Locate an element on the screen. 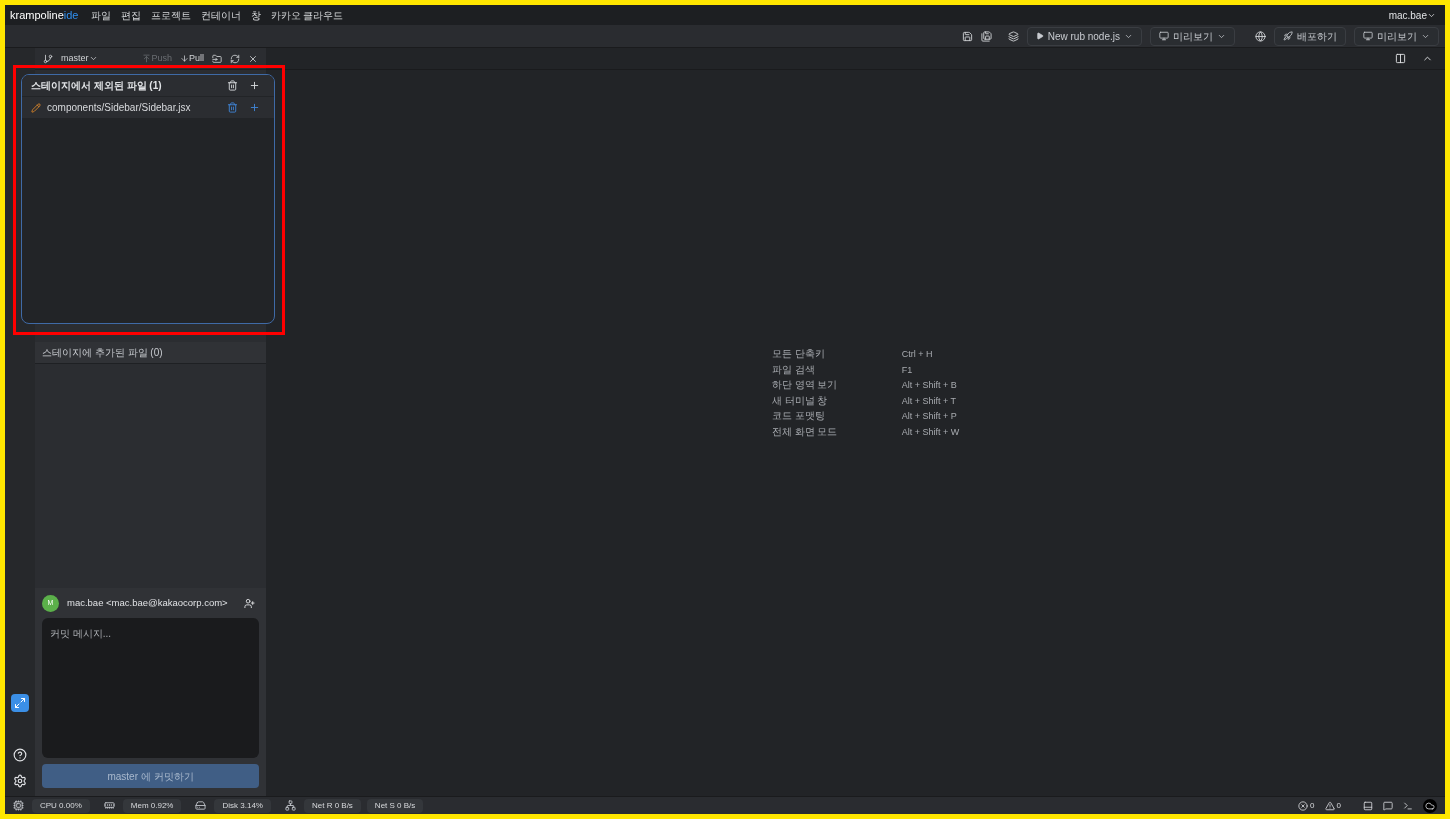 The height and width of the screenshot is (819, 1450). help-icon is located at coordinates (20, 755).